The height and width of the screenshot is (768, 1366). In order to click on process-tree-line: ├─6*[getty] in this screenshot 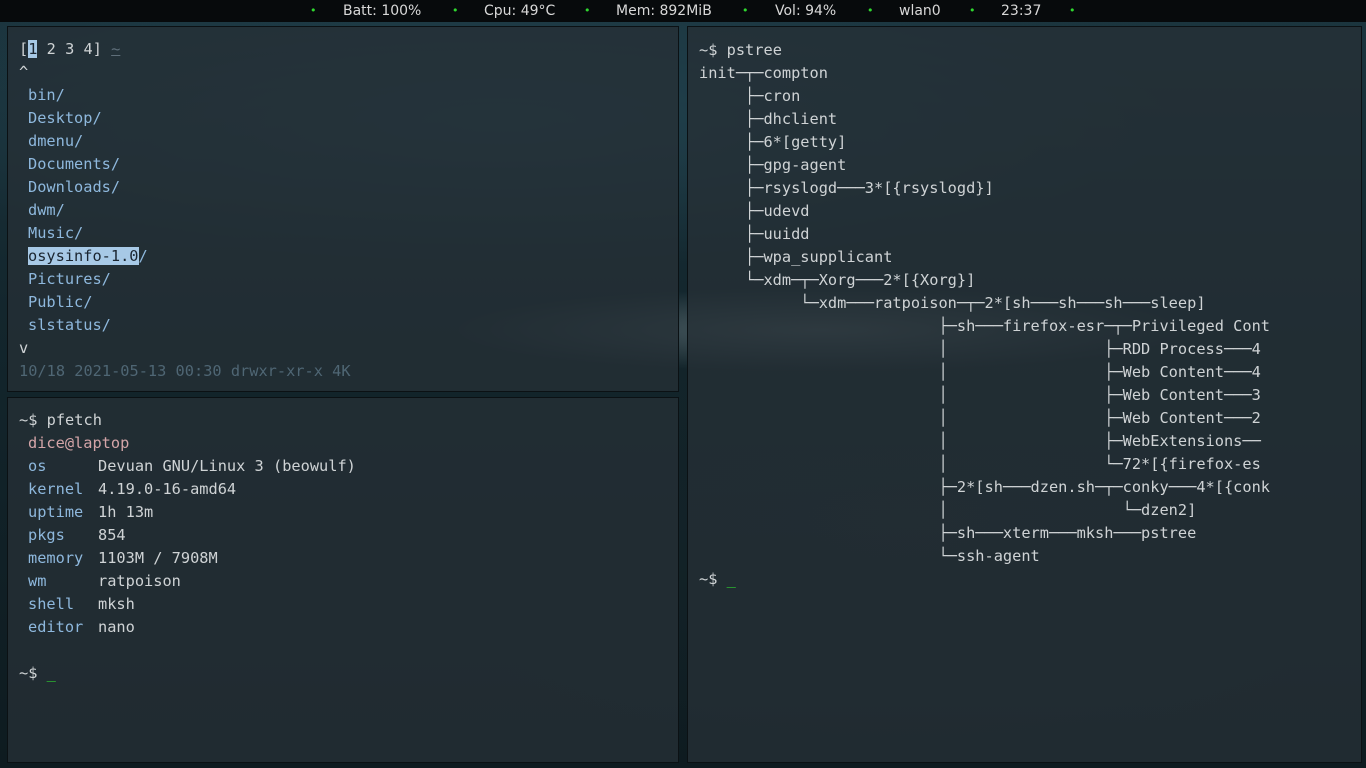, I will do `click(773, 142)`.